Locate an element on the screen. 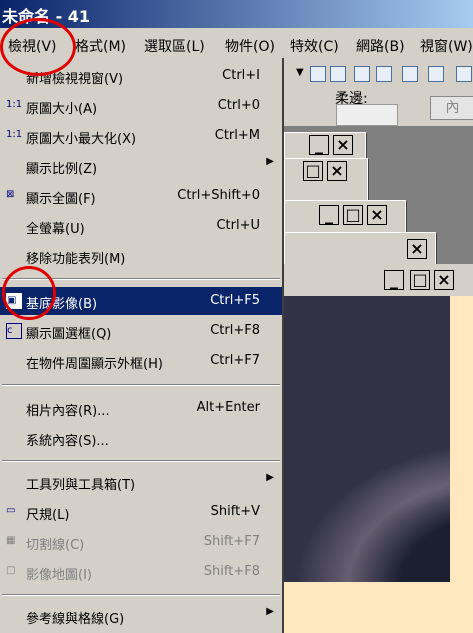 The width and height of the screenshot is (473, 633). soft-edge-field is located at coordinates (367, 115).